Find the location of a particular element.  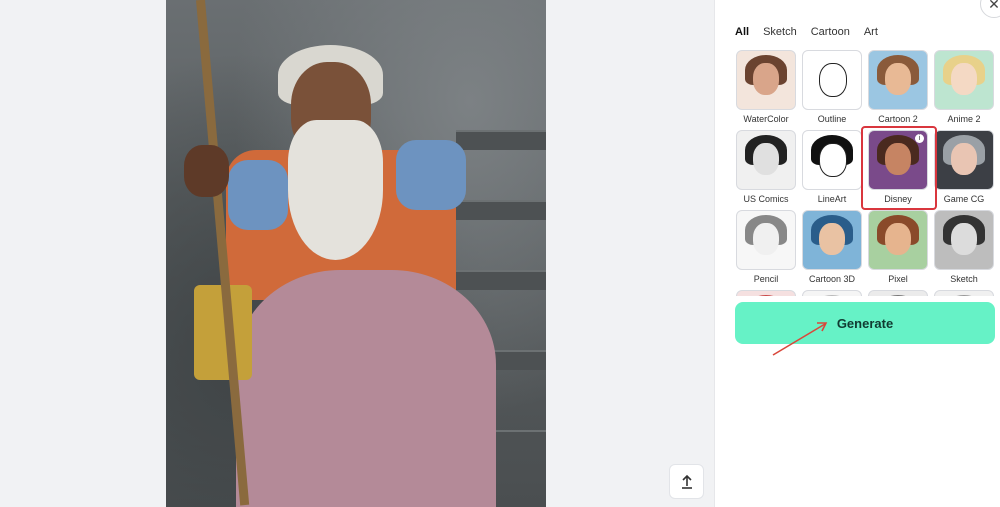

style-option: Pencil is located at coordinates (766, 247).